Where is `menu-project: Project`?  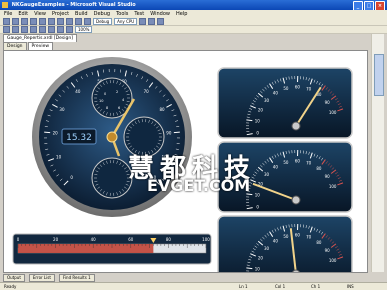
menu-project: Project is located at coordinates (60, 14).